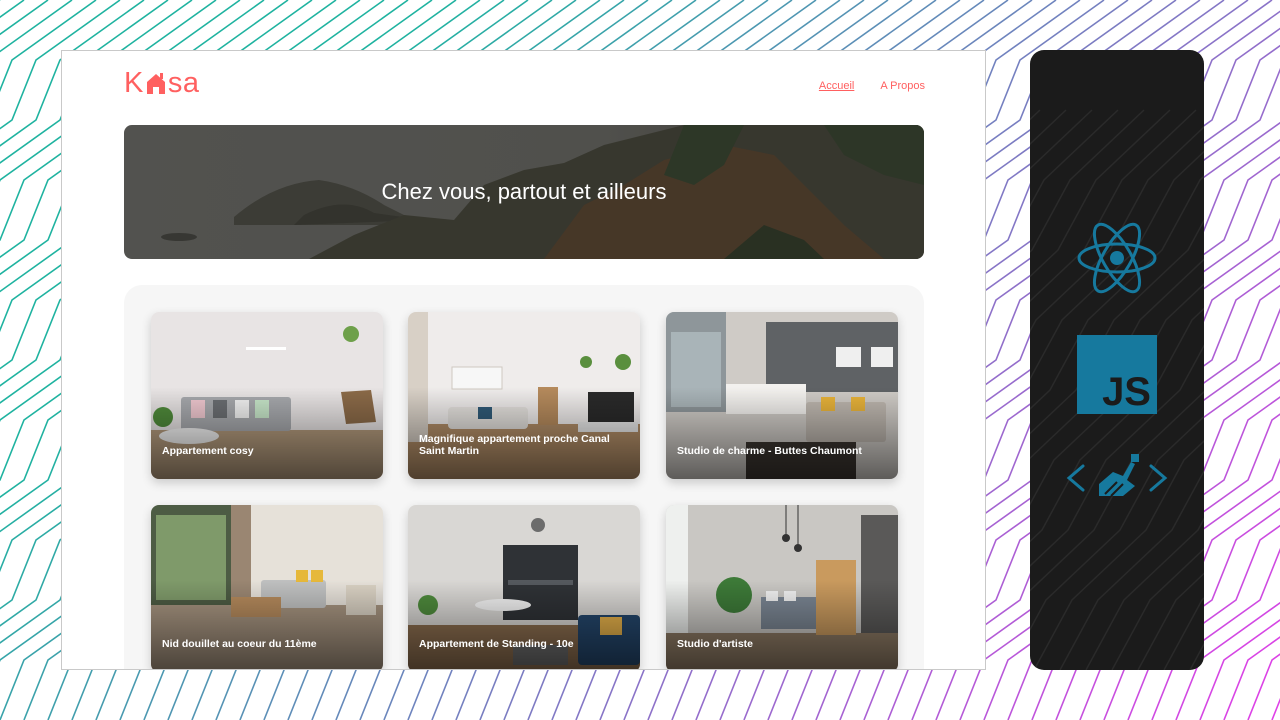 Image resolution: width=1280 pixels, height=720 pixels. Describe the element at coordinates (524, 84) in the screenshot. I see `site-header: K sa Accueil A Propos` at that location.